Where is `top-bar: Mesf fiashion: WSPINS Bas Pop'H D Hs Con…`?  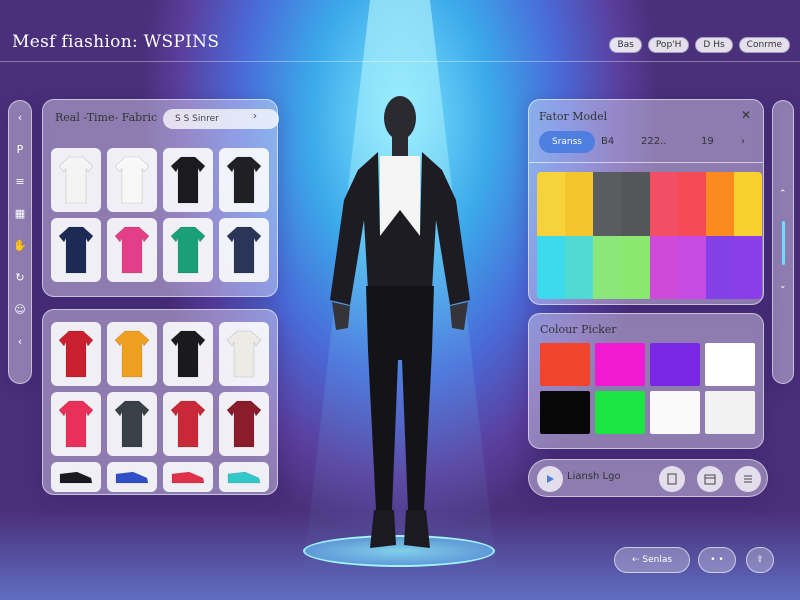 top-bar: Mesf fiashion: WSPINS Bas Pop'H D Hs Con… is located at coordinates (400, 31).